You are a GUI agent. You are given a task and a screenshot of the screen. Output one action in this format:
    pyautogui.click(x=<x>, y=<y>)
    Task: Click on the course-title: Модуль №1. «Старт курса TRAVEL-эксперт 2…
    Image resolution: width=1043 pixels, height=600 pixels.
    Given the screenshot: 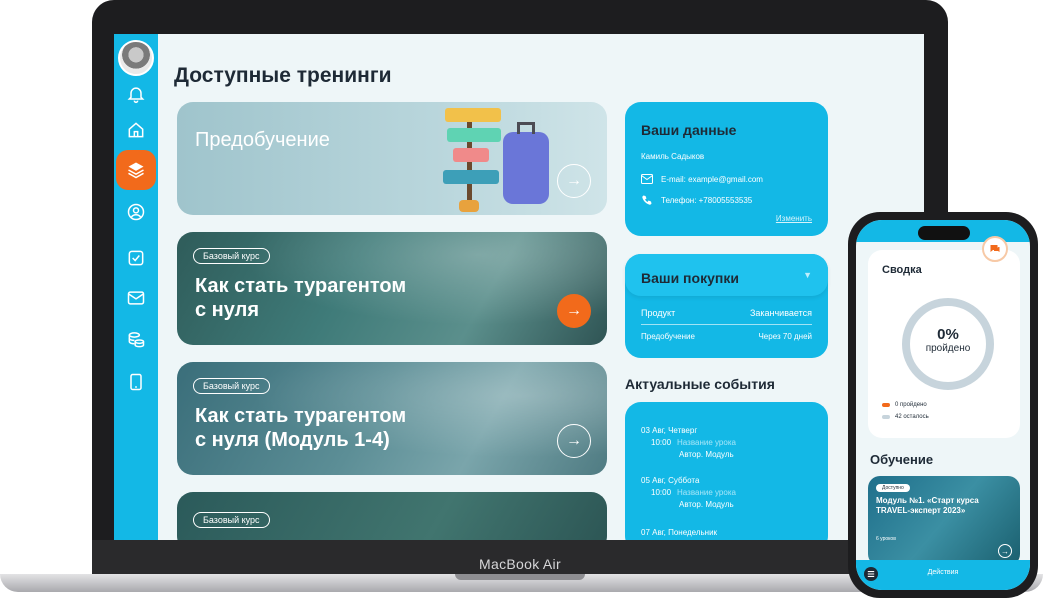 What is the action you would take?
    pyautogui.click(x=927, y=505)
    